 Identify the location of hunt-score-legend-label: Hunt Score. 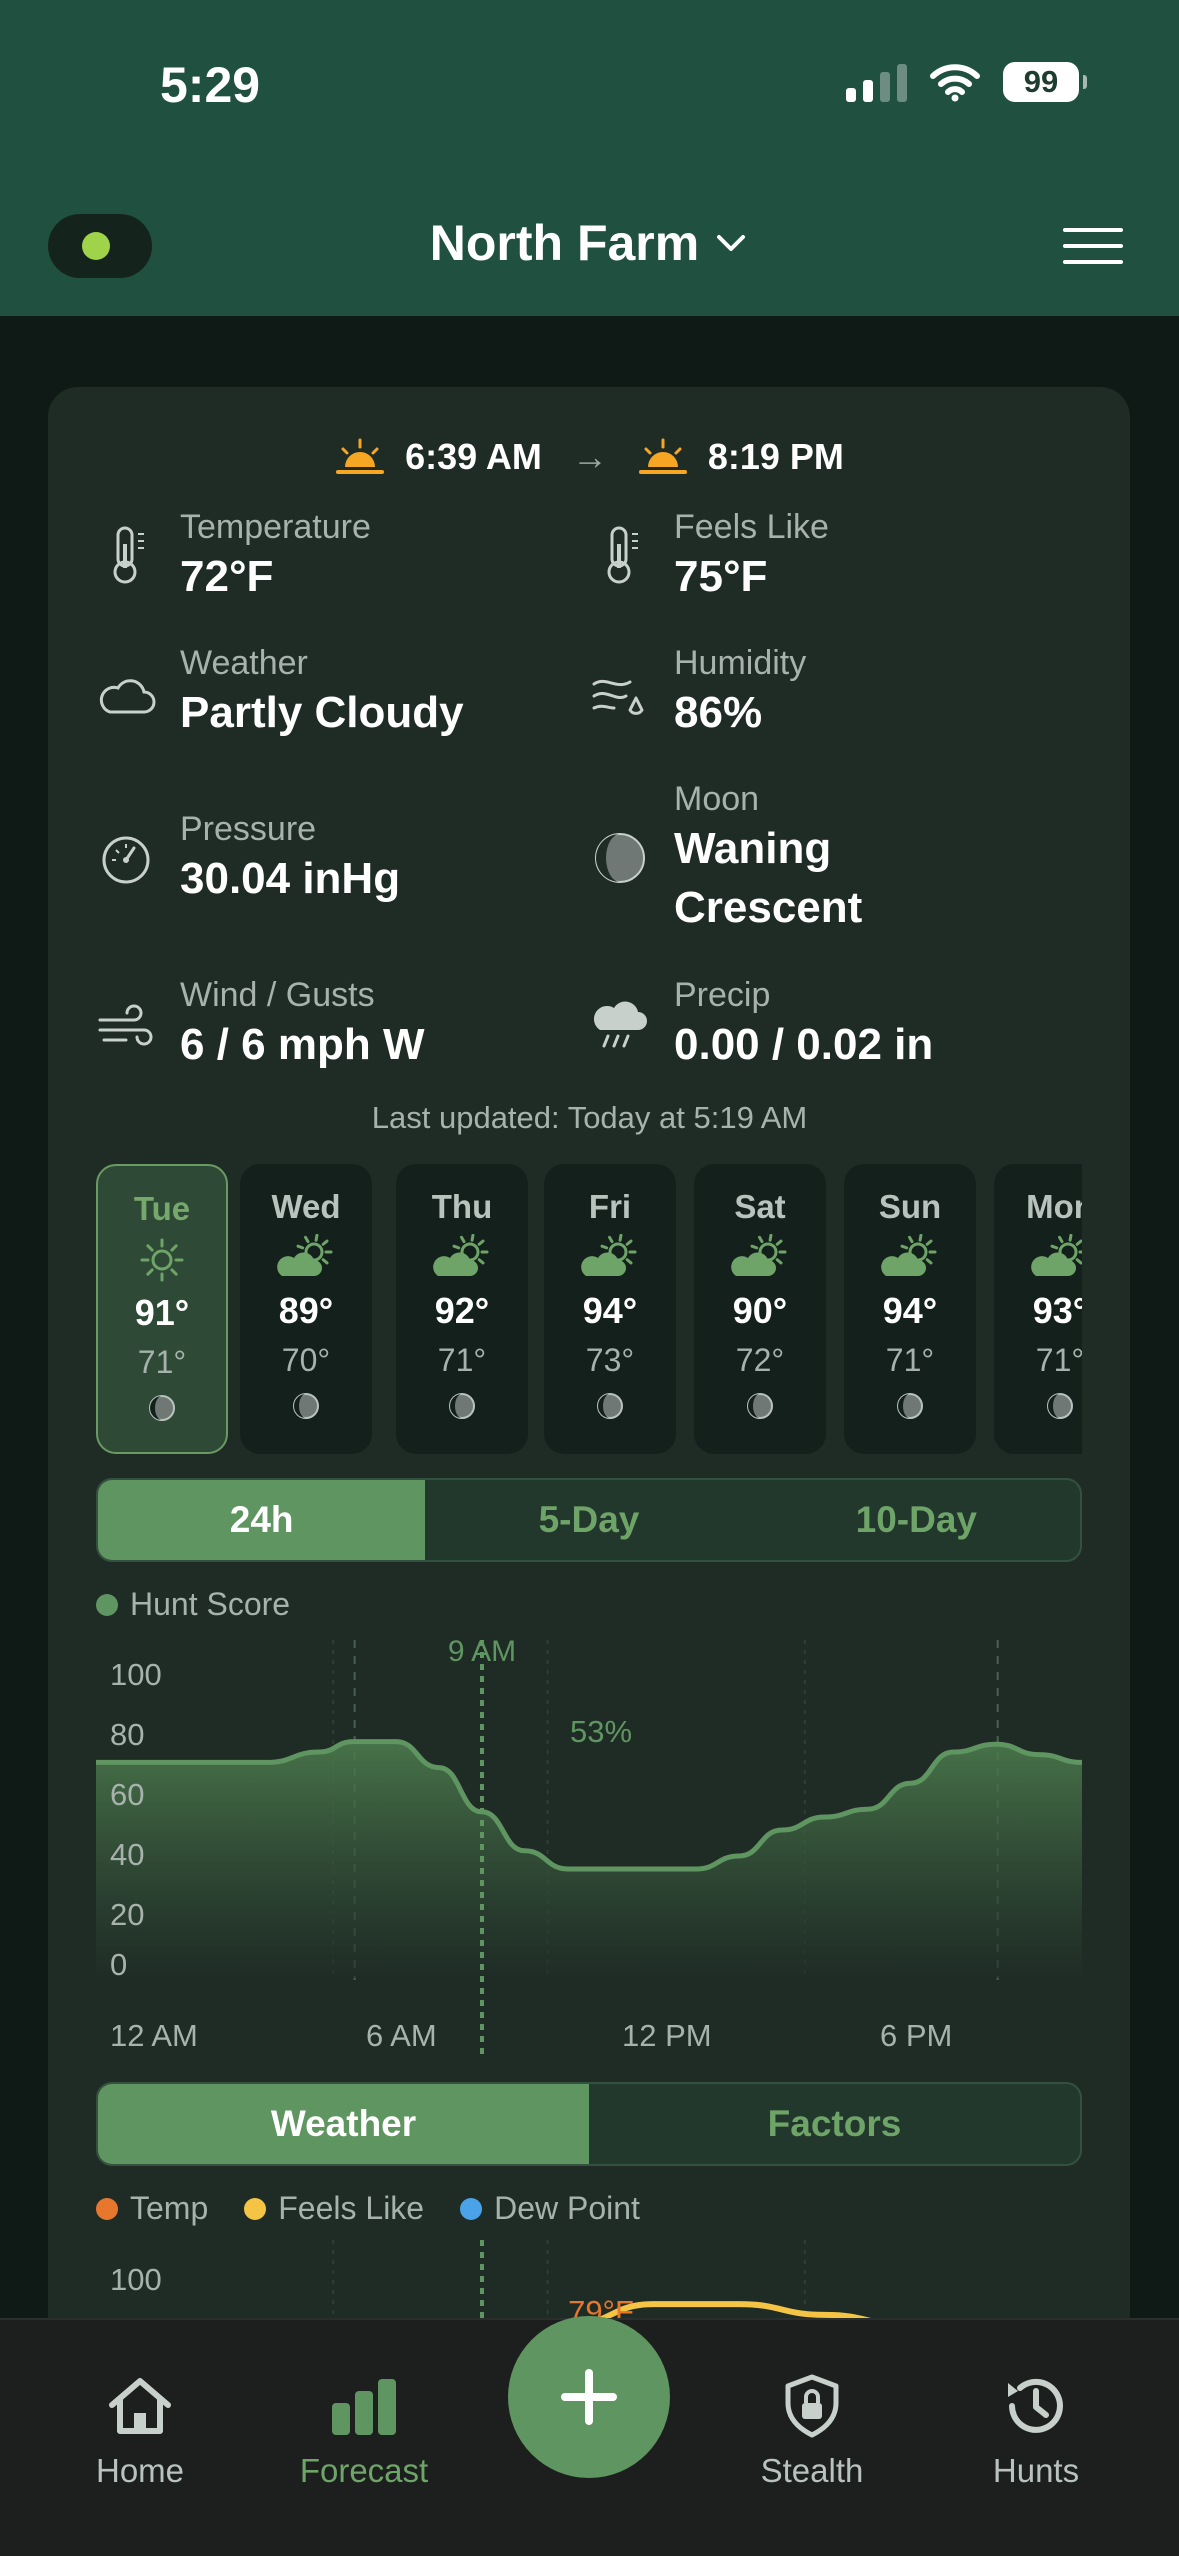
(210, 1604).